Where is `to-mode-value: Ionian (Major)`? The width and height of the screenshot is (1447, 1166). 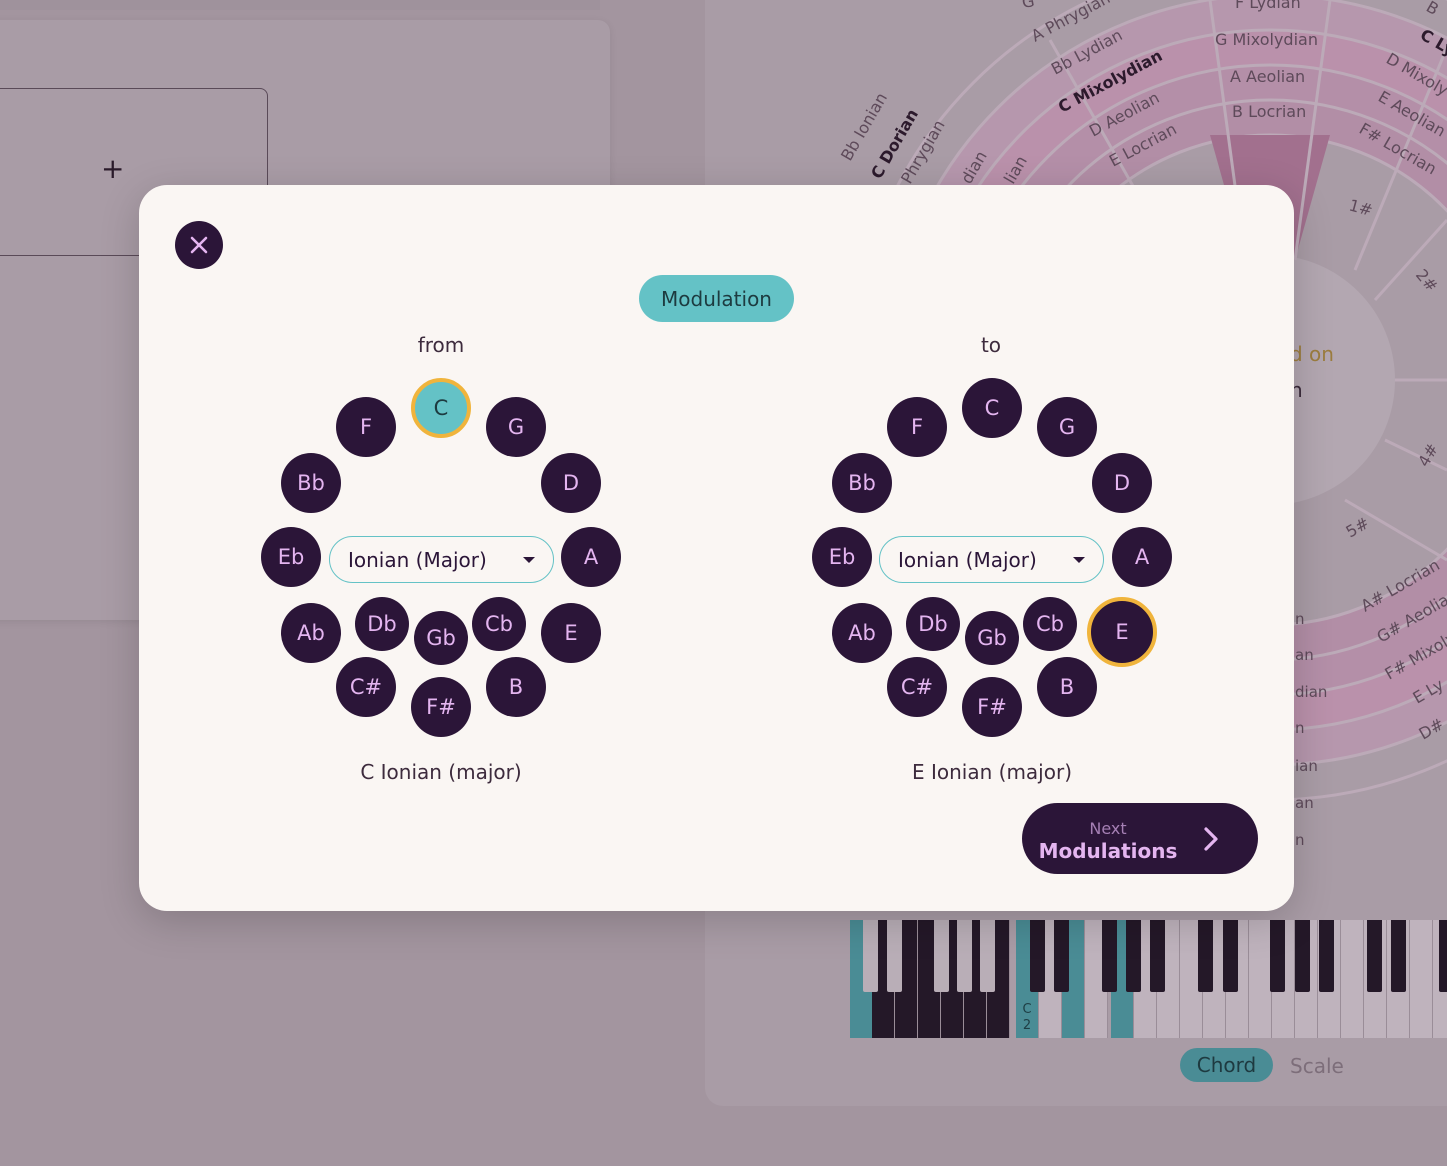 to-mode-value: Ionian (Major) is located at coordinates (967, 559).